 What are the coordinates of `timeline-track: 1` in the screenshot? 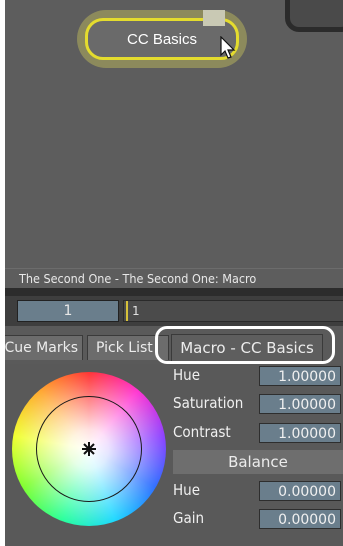 It's located at (233, 311).